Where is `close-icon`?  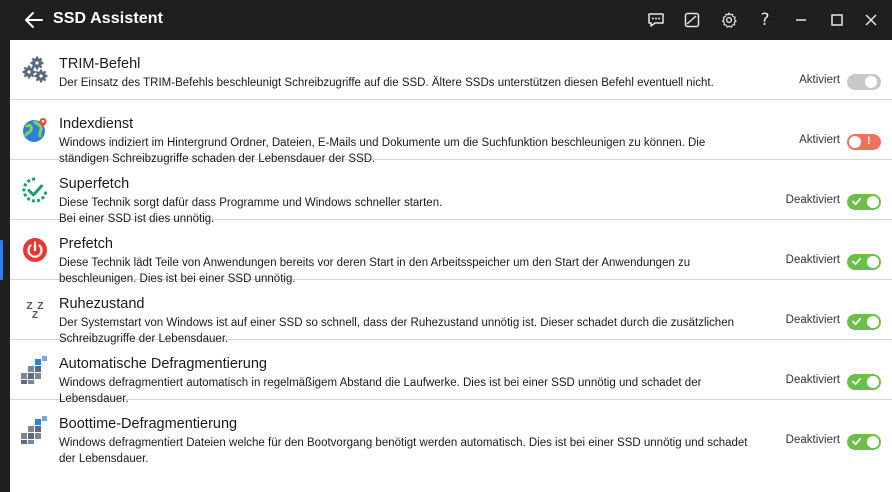 close-icon is located at coordinates (871, 20).